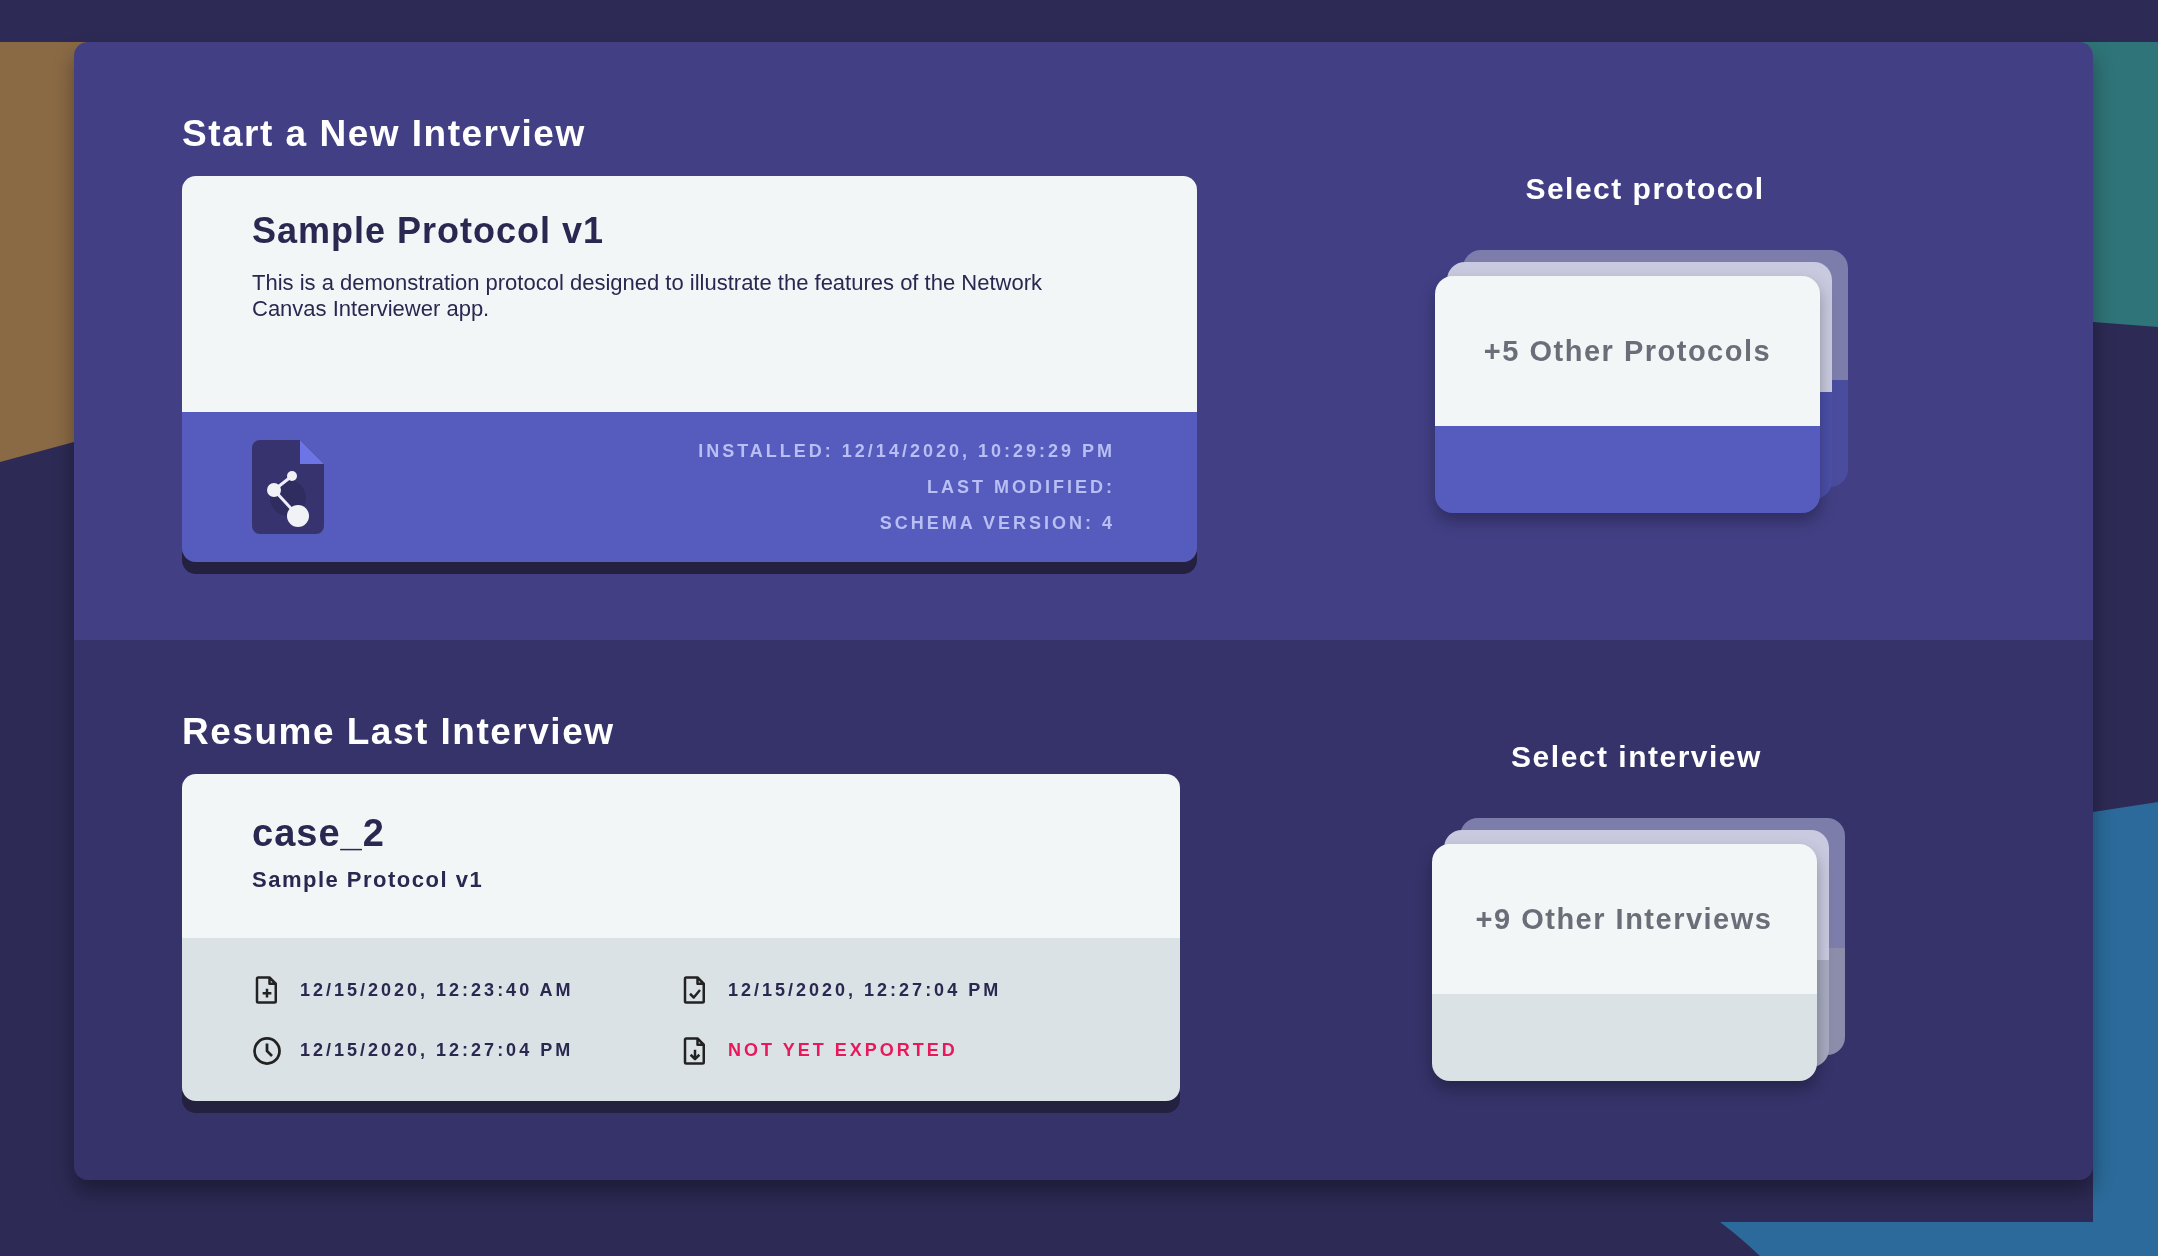  I want to click on protocol-meta-text: SCHEMA VERSION: 4, so click(997, 523).